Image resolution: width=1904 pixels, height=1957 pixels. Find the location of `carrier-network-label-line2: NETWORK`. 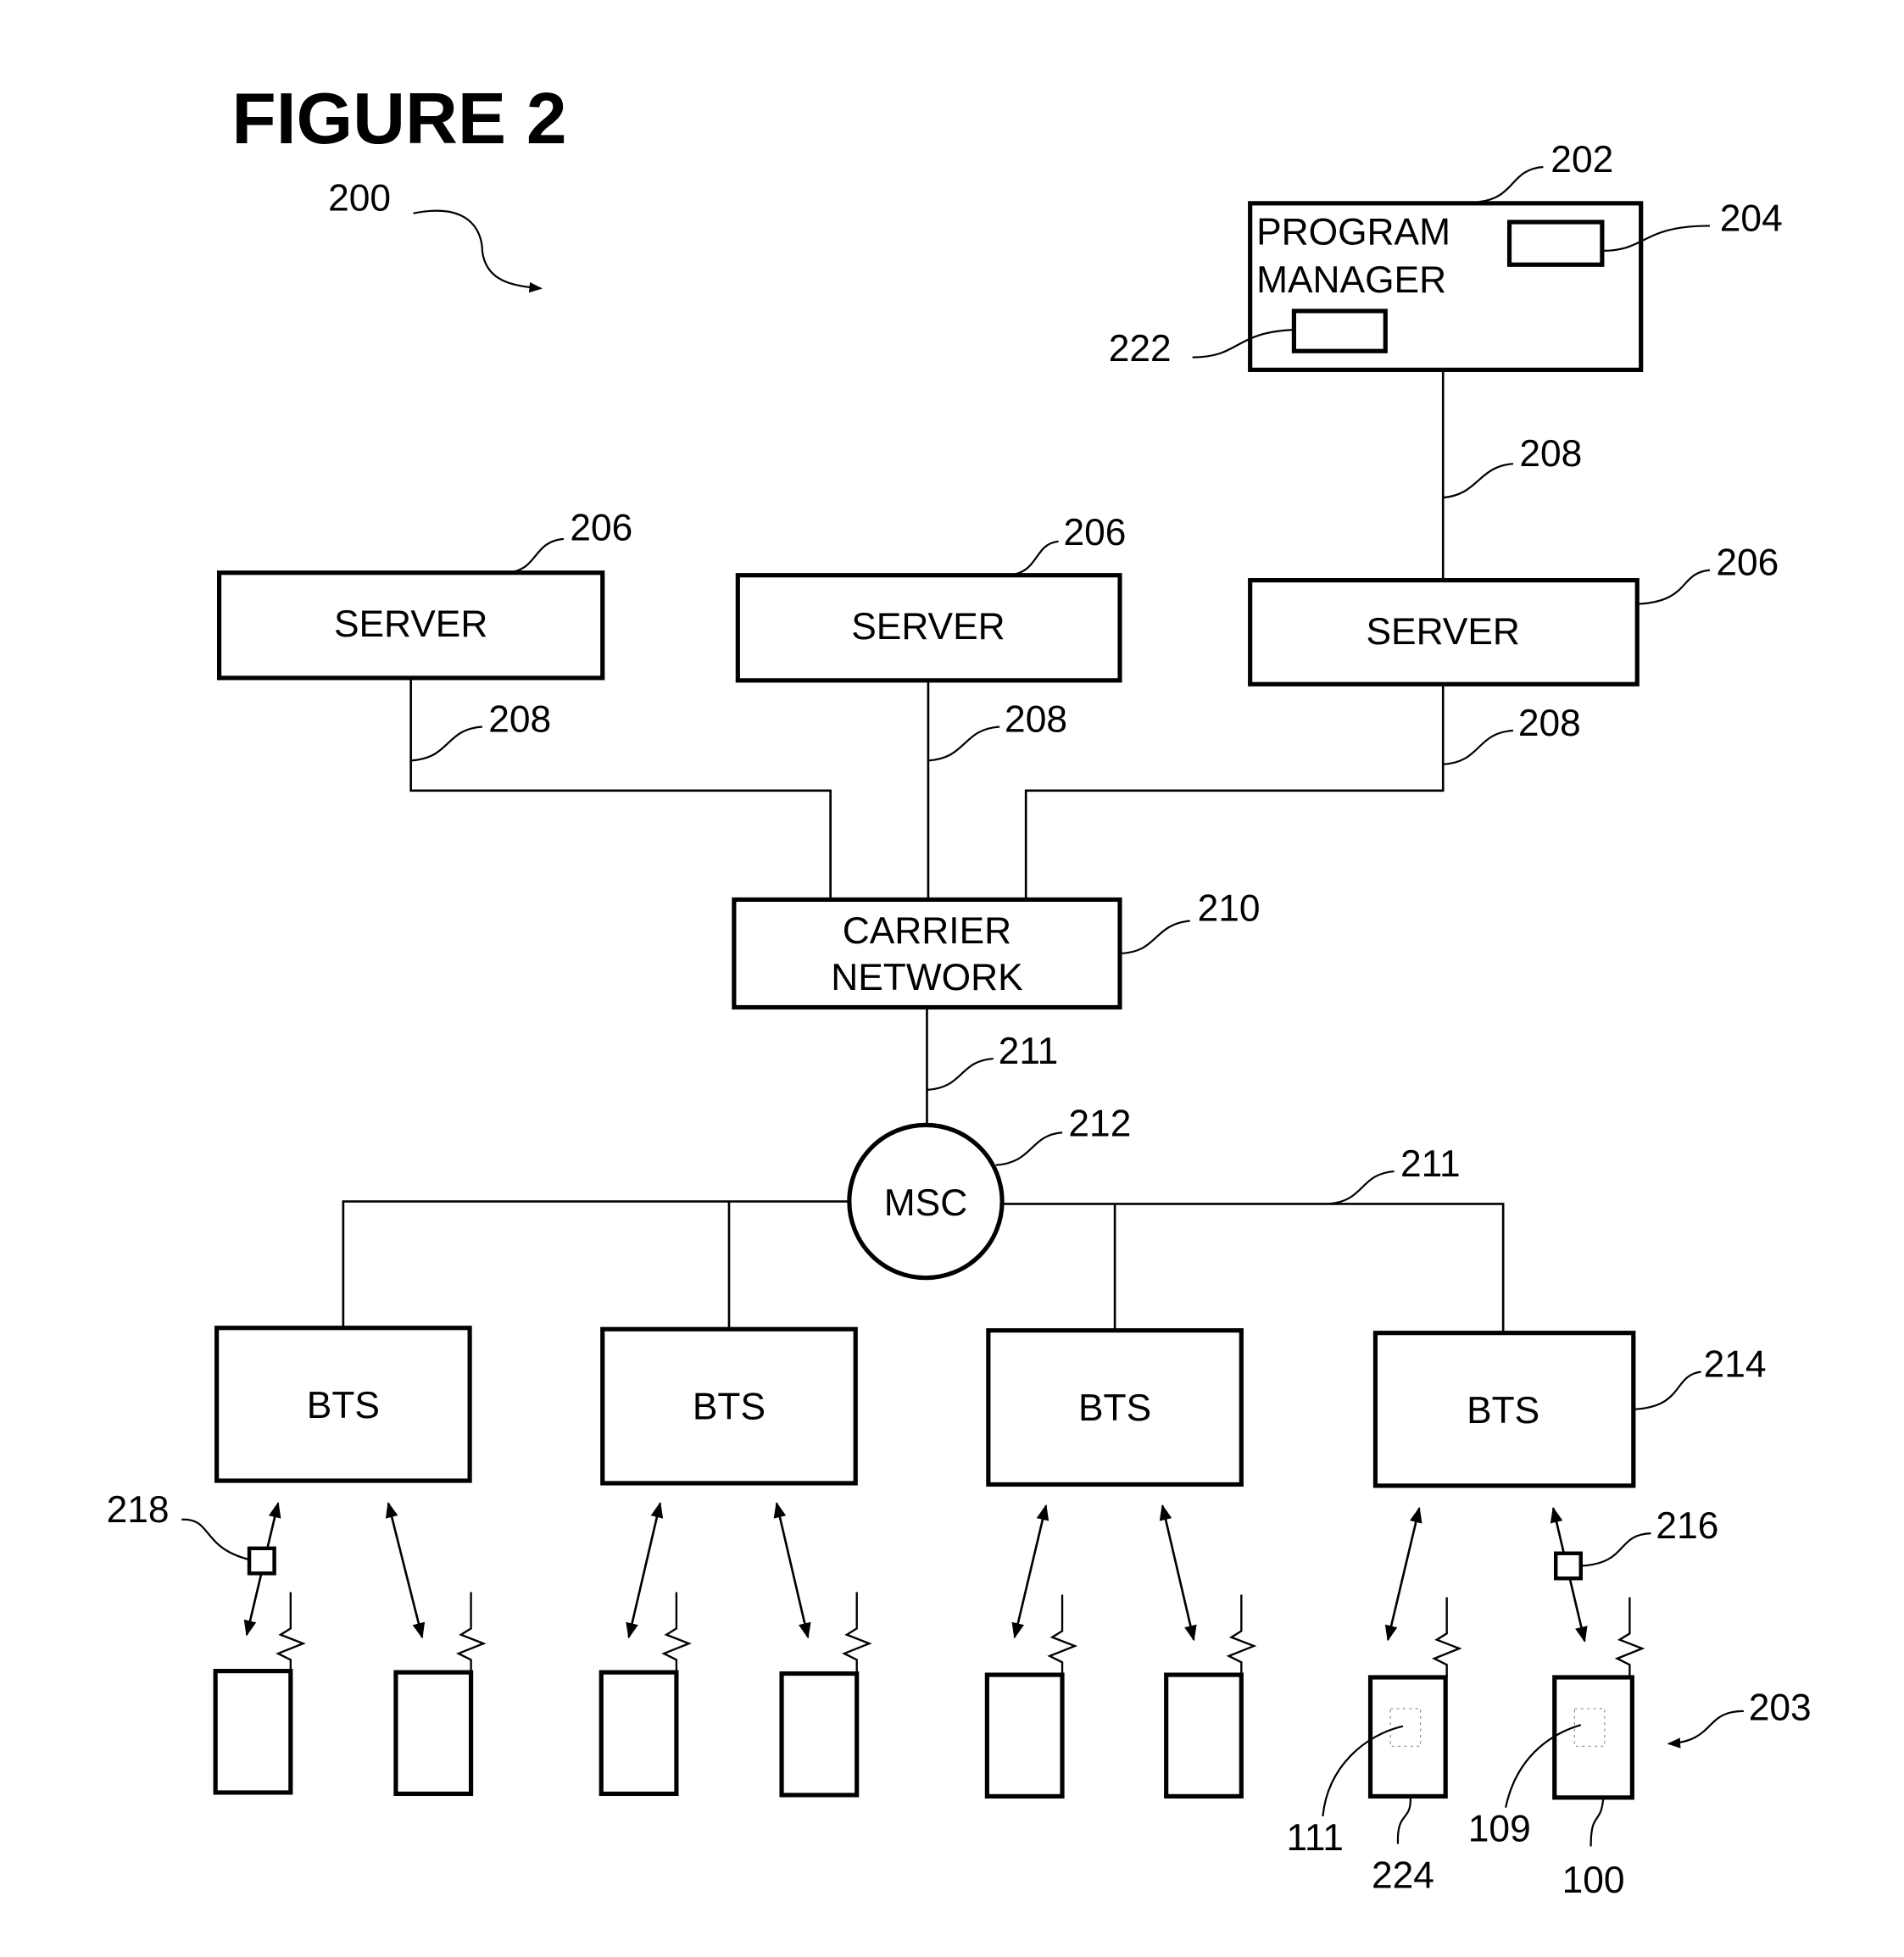

carrier-network-label-line2: NETWORK is located at coordinates (927, 977).